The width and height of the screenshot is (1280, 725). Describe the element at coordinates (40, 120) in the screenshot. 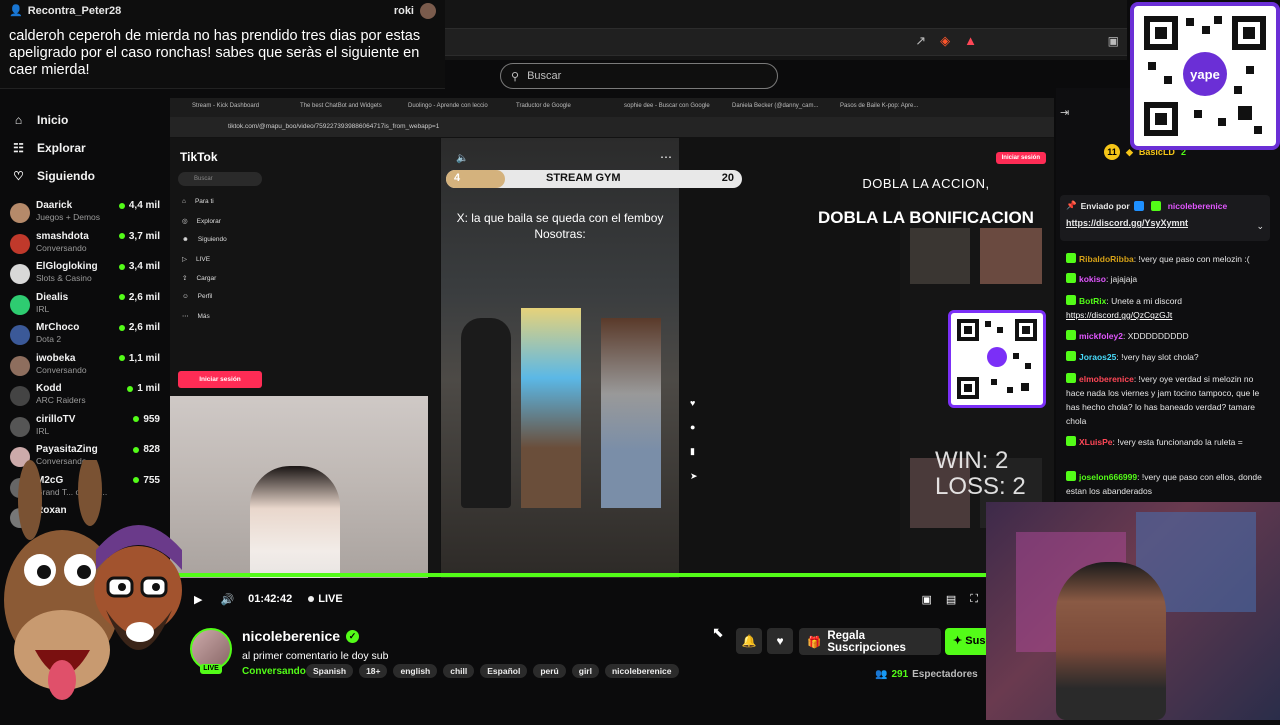

I see `nav-home: ⌂ Inicio` at that location.